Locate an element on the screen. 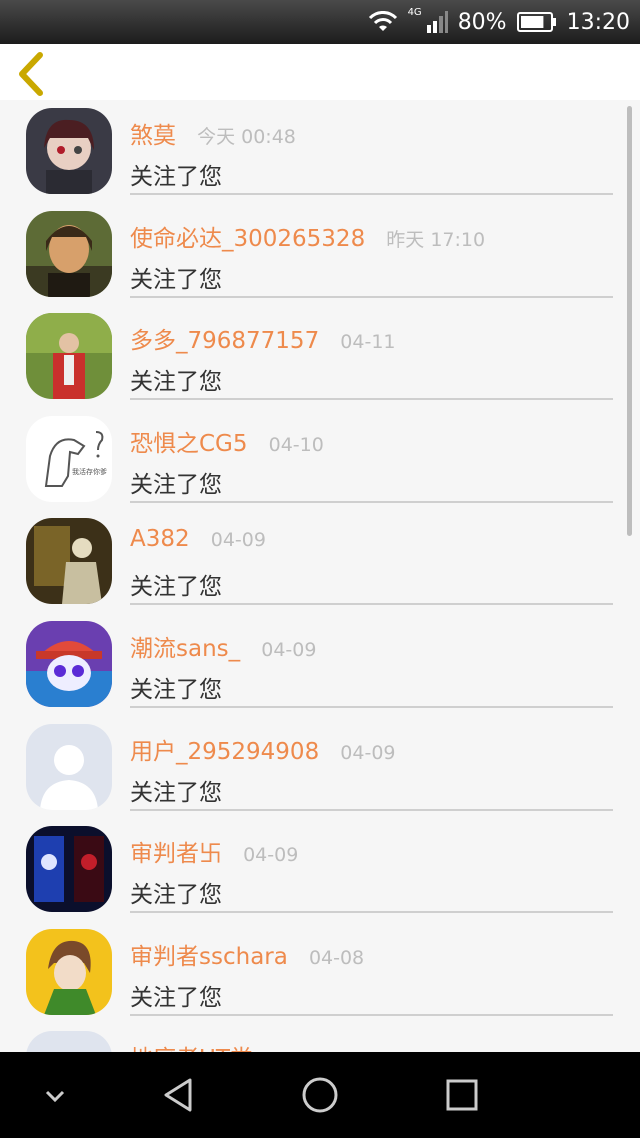  name-line: 审判者sschara 04-08 is located at coordinates (247, 954).